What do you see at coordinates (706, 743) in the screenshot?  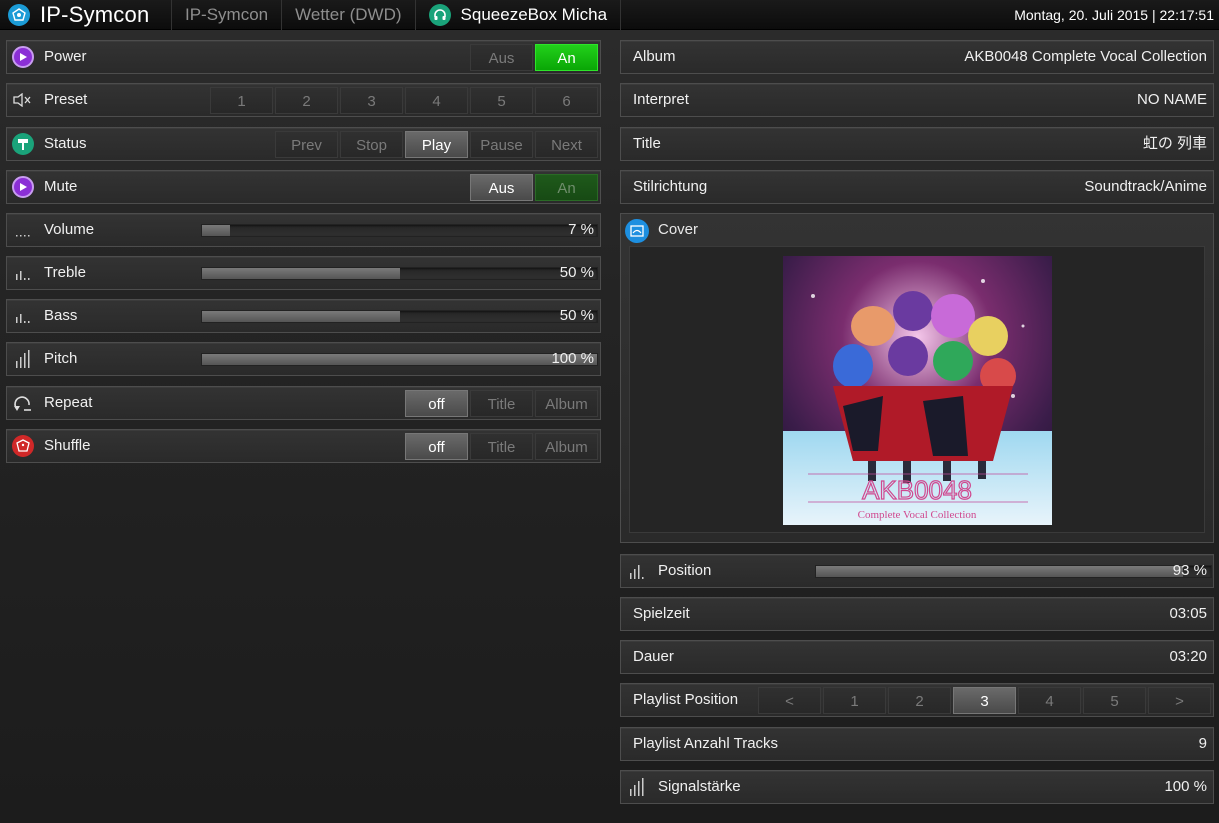 I see `playlist-tracks-label: Playlist Anzahl Tracks` at bounding box center [706, 743].